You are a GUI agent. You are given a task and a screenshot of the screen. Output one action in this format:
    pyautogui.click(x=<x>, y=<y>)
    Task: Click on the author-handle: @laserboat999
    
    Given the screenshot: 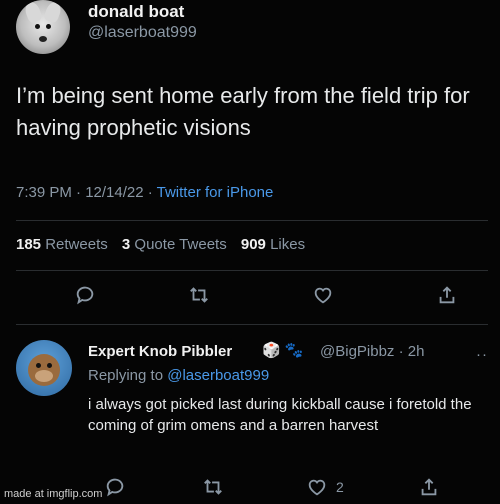 What is the action you would take?
    pyautogui.click(x=142, y=33)
    